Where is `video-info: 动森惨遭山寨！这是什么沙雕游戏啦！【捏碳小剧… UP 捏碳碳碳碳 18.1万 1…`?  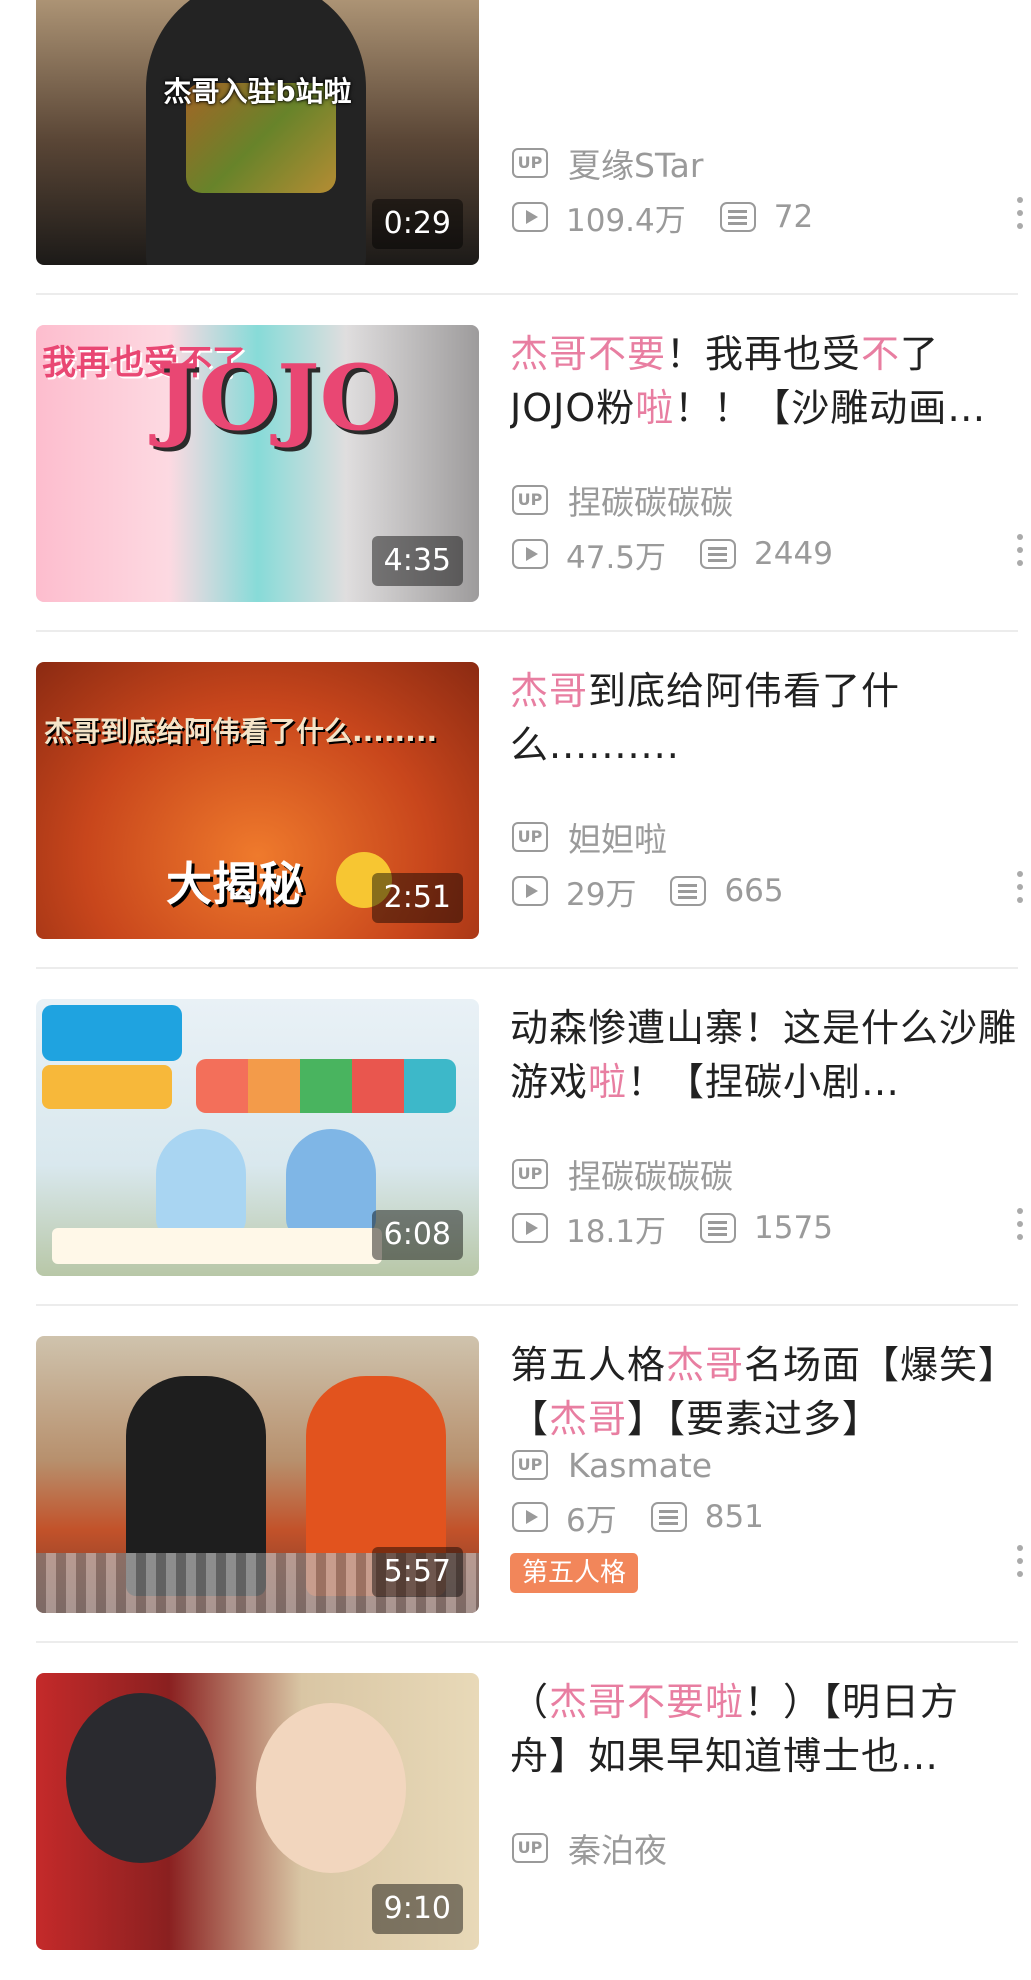 video-info: 动森惨遭山寨！这是什么沙雕游戏啦！【捏碳小剧… UP 捏碳碳碳碳 18.1万 1… is located at coordinates (766, 1137).